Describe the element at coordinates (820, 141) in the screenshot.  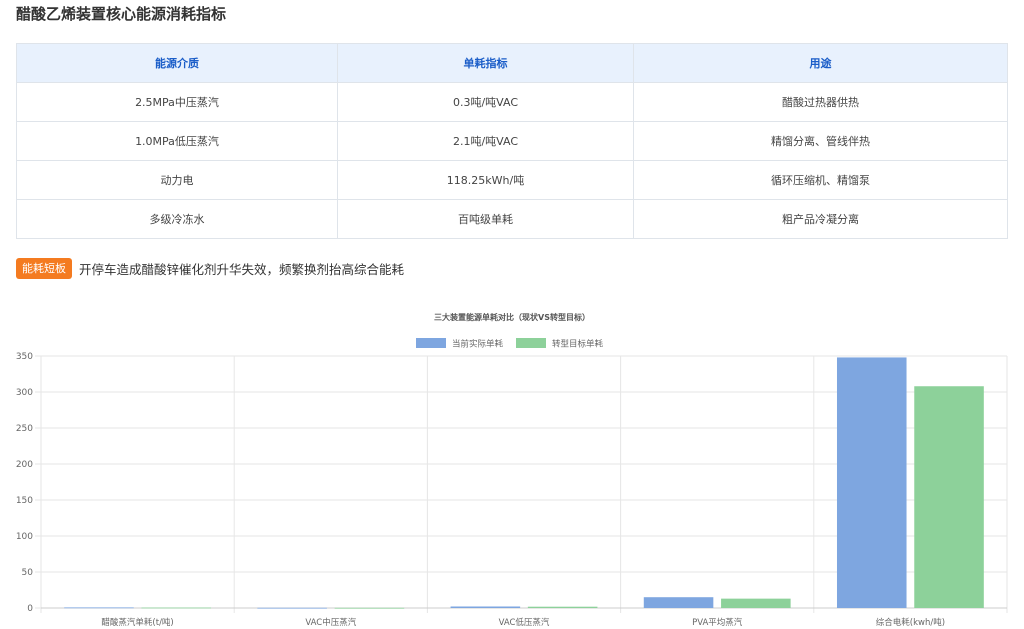
I see `table-cell: 精馏分离、管线伴热` at that location.